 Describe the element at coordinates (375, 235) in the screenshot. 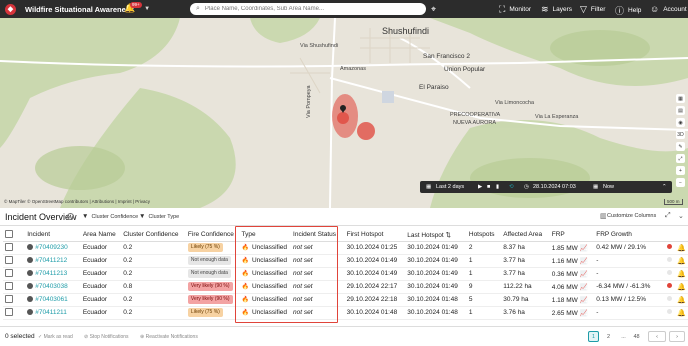

I see `col-first-hotspot: First Hotspot` at that location.